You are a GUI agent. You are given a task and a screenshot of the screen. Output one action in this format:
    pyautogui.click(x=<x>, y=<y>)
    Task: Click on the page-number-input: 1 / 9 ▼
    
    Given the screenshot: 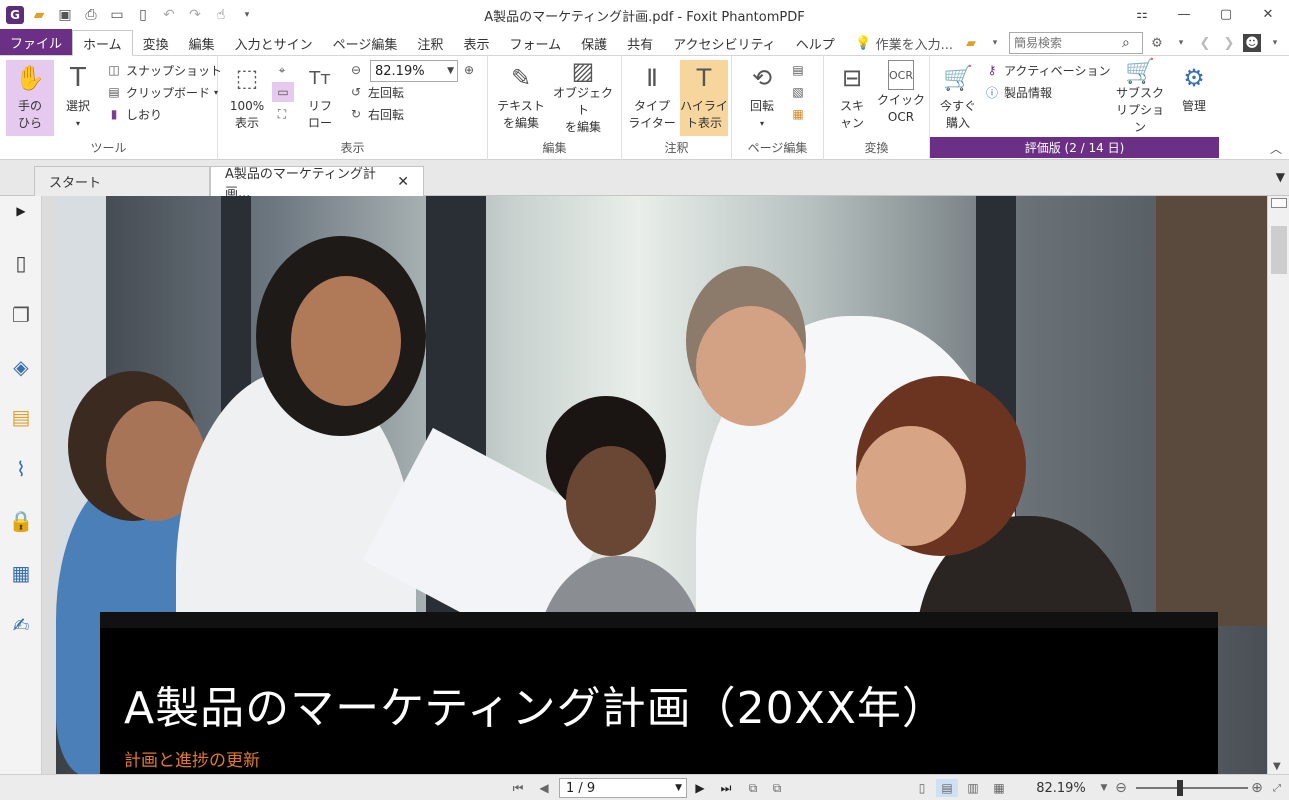 What is the action you would take?
    pyautogui.click(x=623, y=788)
    